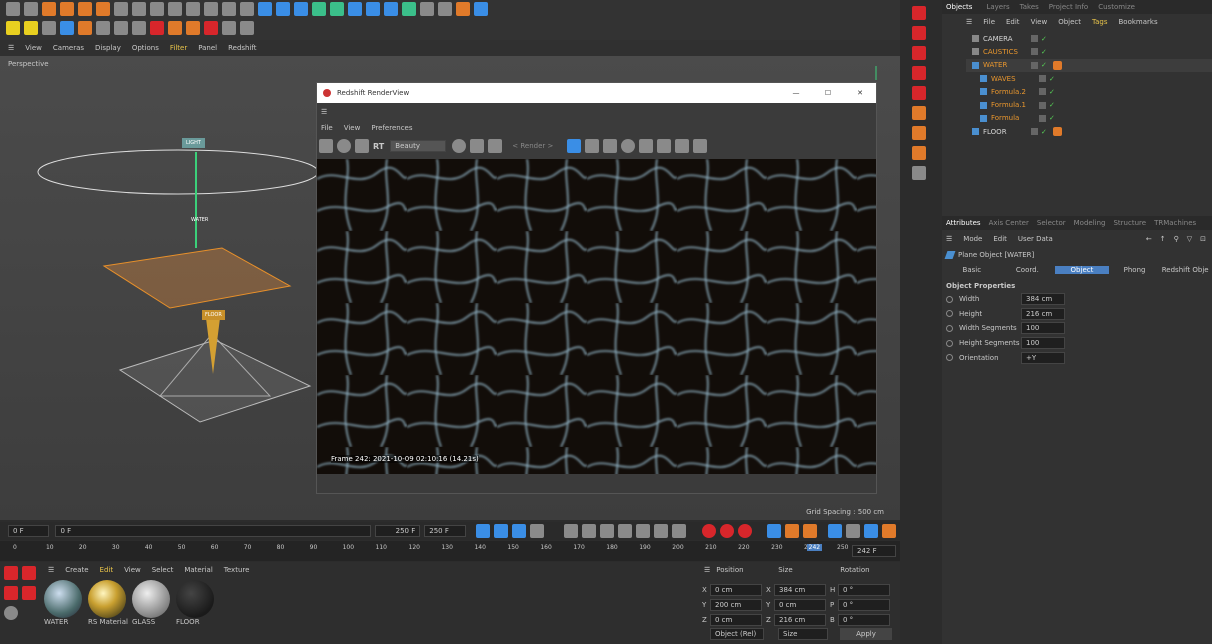  What do you see at coordinates (283, 9) in the screenshot?
I see `pen-icon` at bounding box center [283, 9].